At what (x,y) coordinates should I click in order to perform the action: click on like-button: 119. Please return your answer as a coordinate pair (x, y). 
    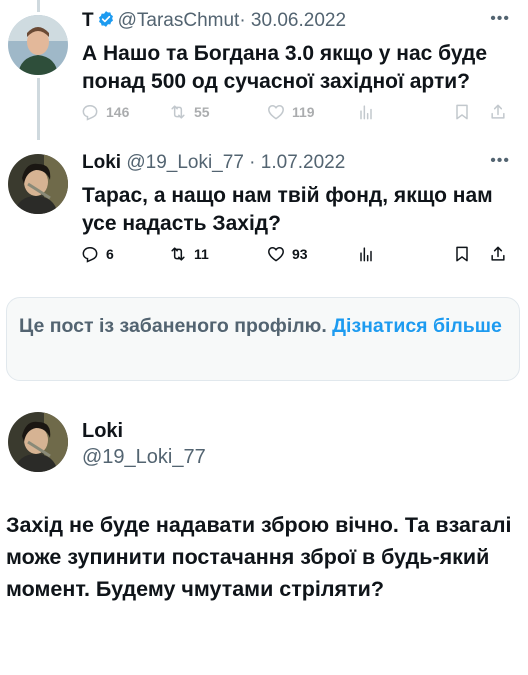
    Looking at the image, I should click on (290, 112).